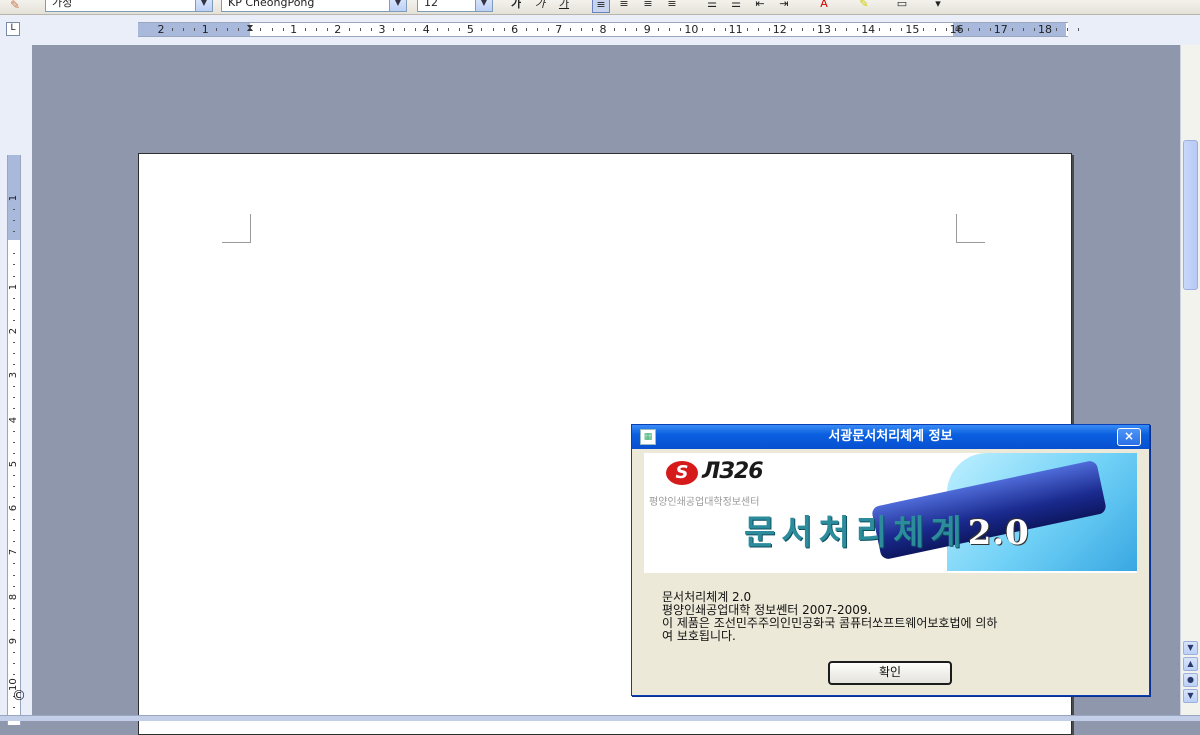 The width and height of the screenshot is (1200, 735). I want to click on ok-button: 확인, so click(890, 673).